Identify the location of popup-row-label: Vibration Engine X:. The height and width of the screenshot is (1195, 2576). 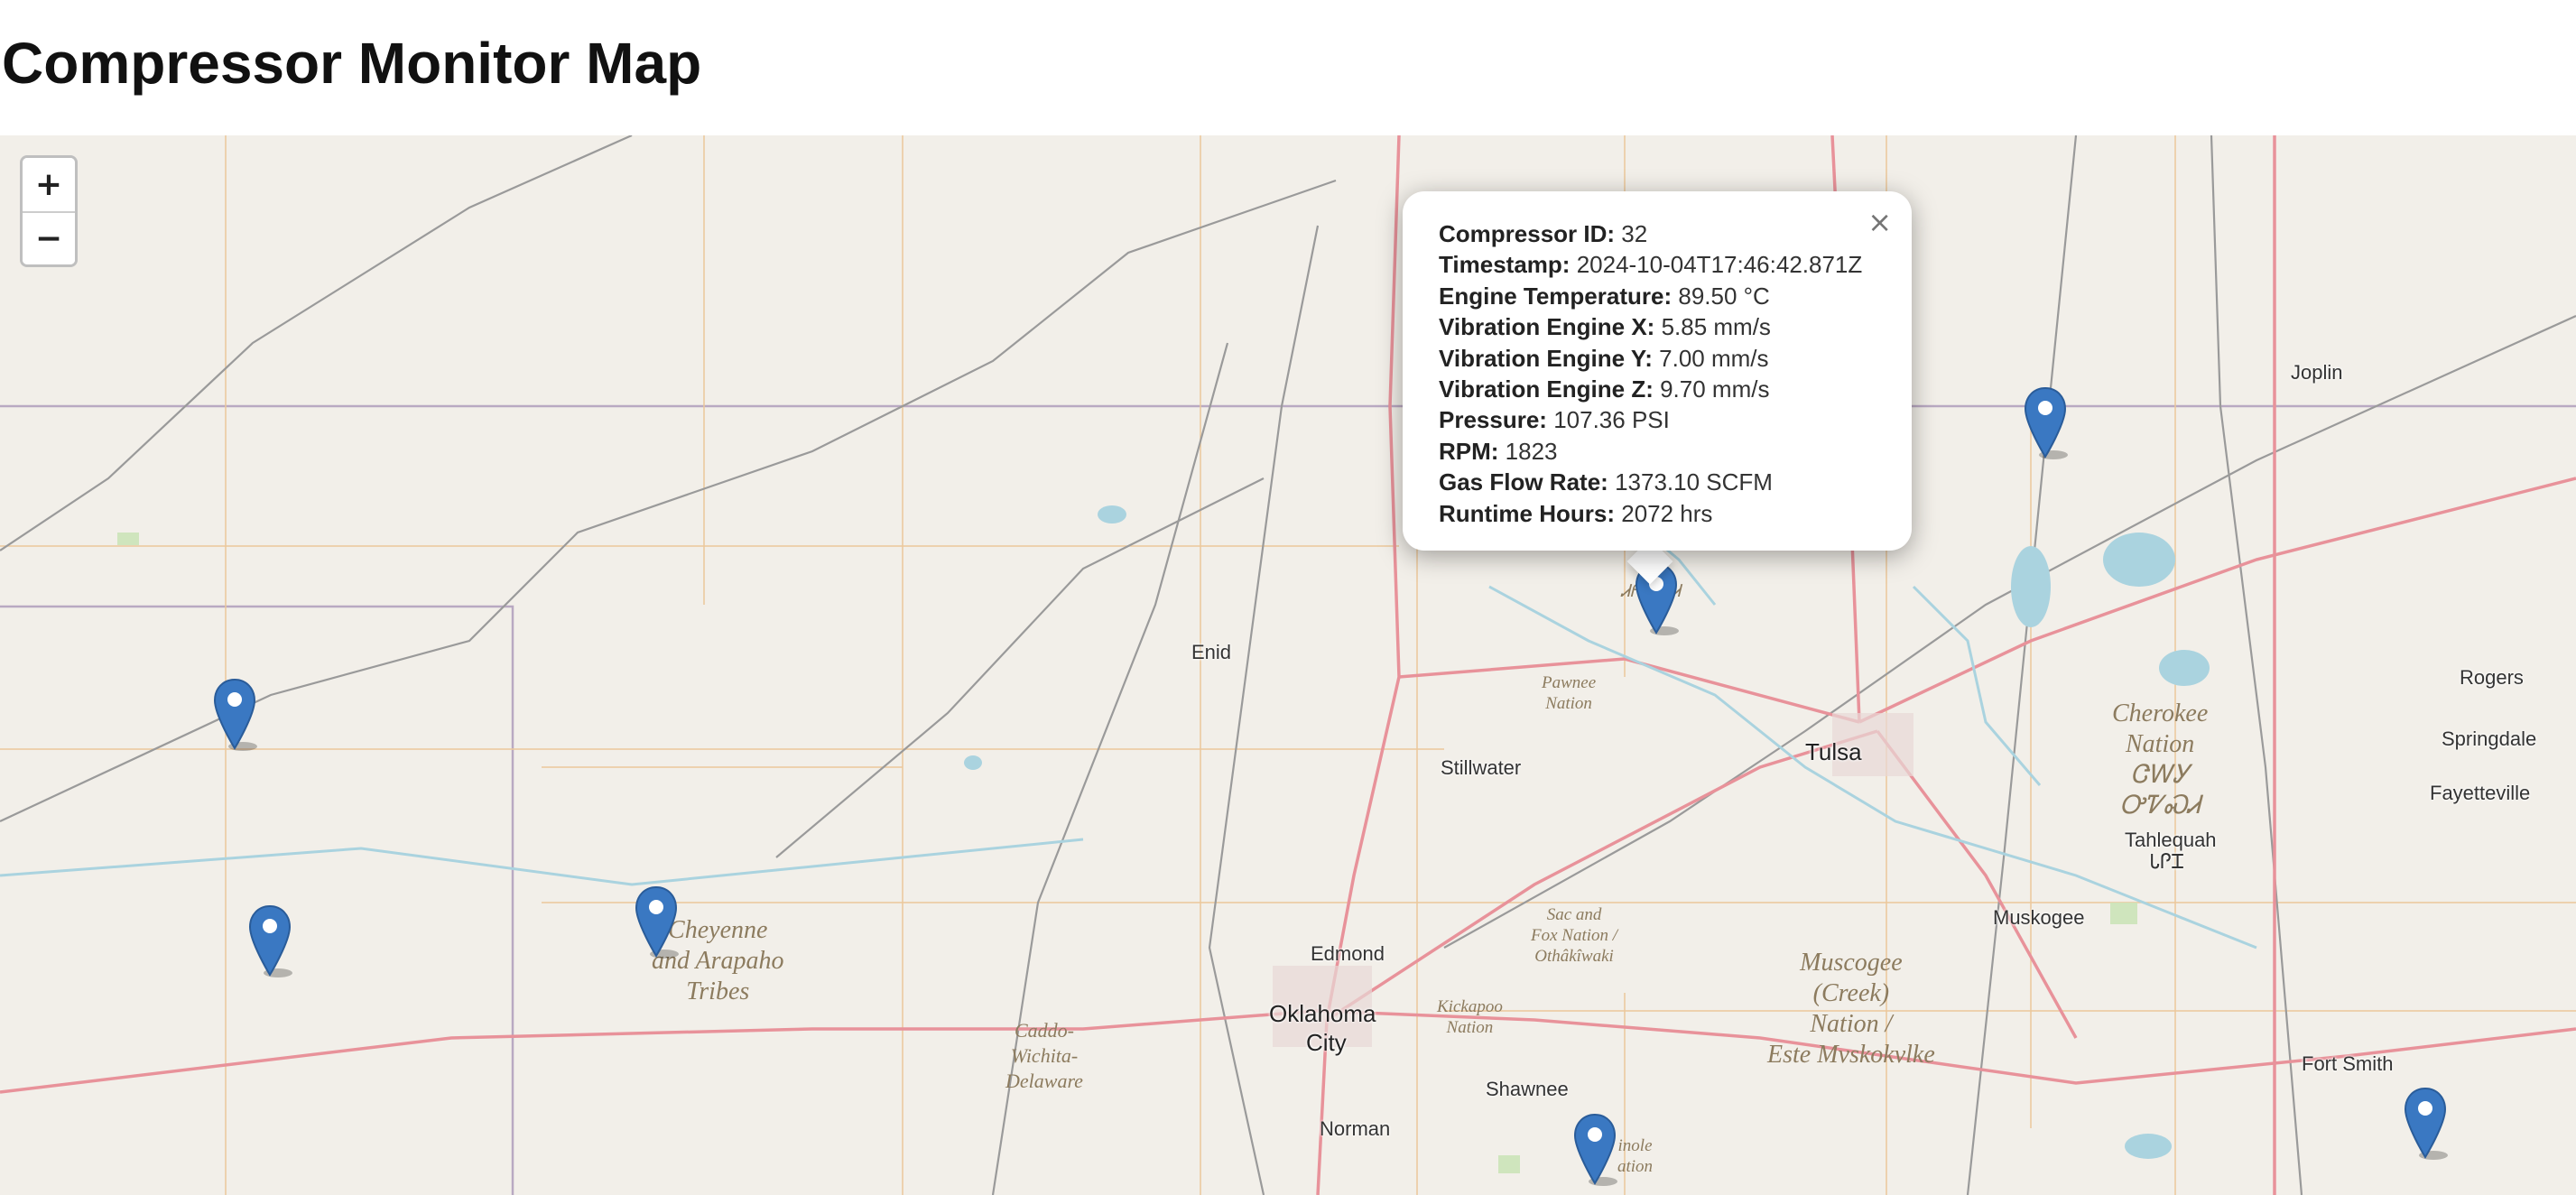
(1547, 327).